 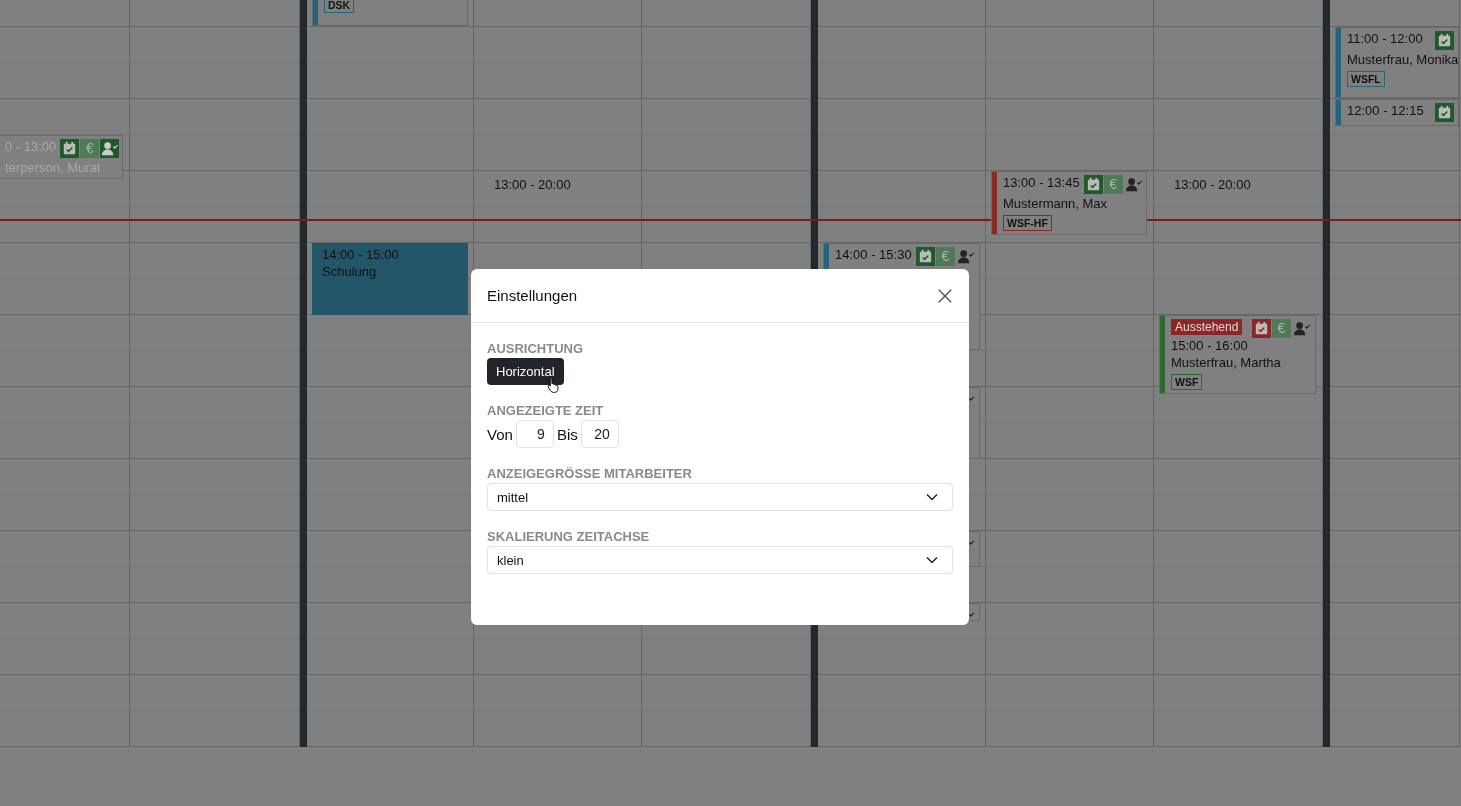 I want to click on from-label: Von, so click(x=500, y=434).